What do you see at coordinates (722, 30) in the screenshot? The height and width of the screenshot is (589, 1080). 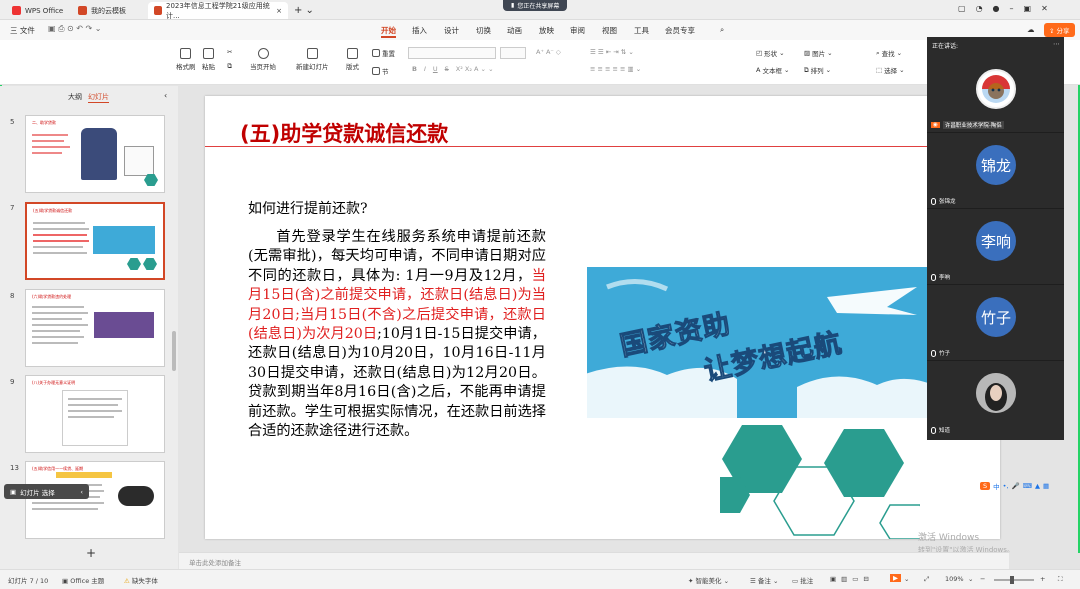 I see `search-icon: ⌕` at bounding box center [722, 30].